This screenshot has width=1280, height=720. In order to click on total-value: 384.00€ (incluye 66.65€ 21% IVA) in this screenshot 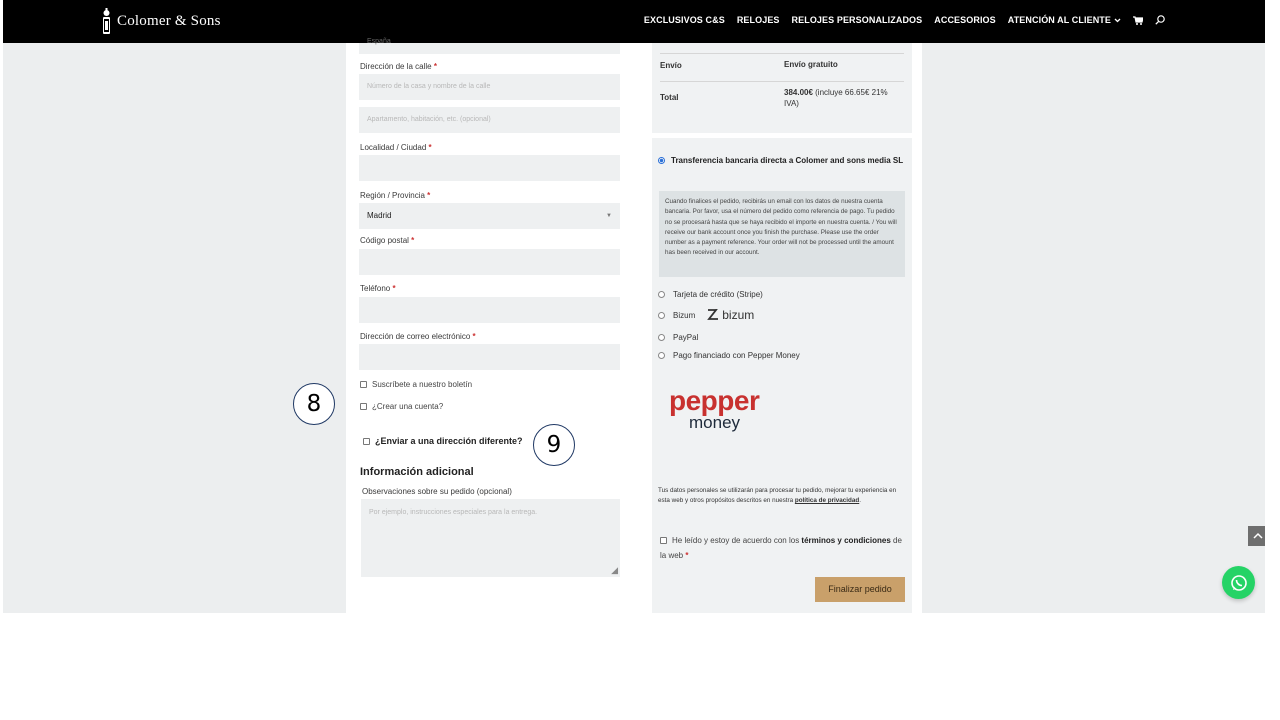, I will do `click(844, 98)`.